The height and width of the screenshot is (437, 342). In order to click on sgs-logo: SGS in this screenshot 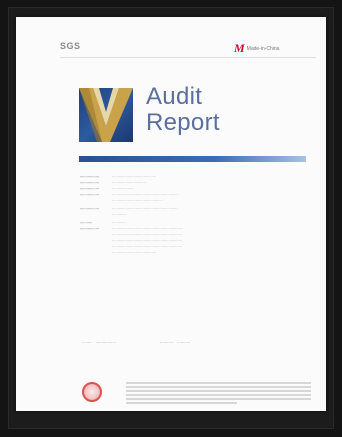, I will do `click(70, 46)`.